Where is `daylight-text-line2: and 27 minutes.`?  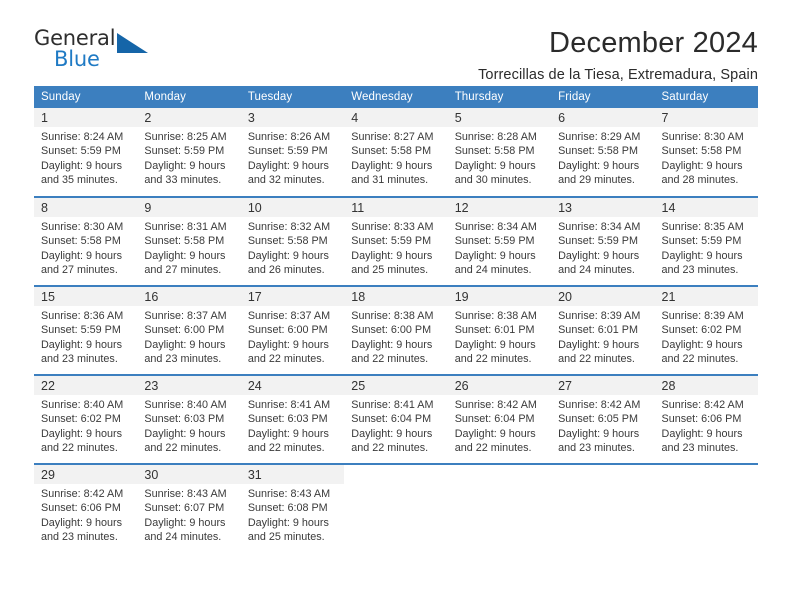
daylight-text-line2: and 27 minutes. is located at coordinates (183, 270).